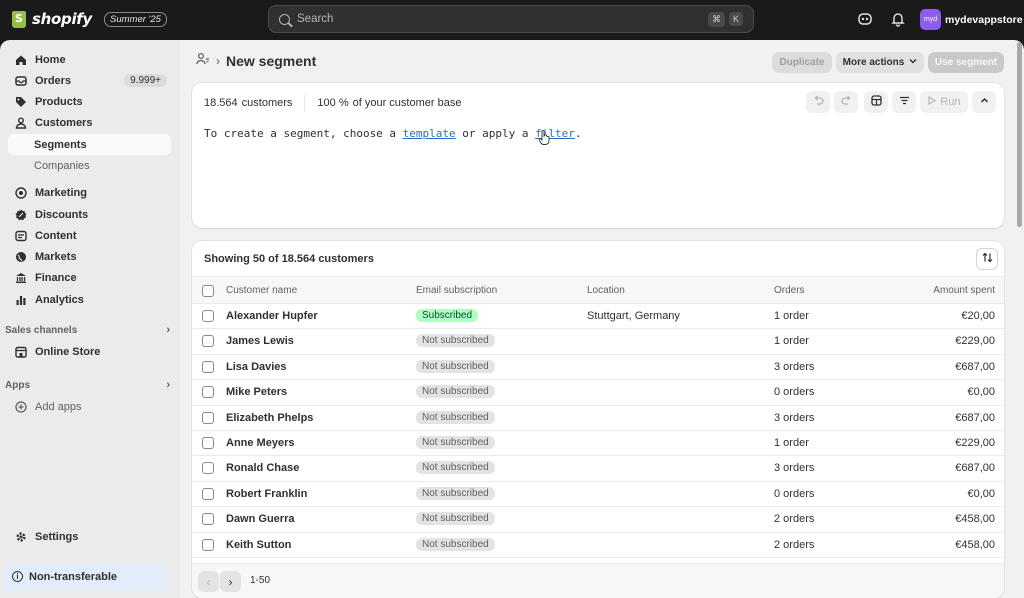 The width and height of the screenshot is (1024, 598). Describe the element at coordinates (89, 214) in the screenshot. I see `sidebar-item-discounts: Discounts` at that location.